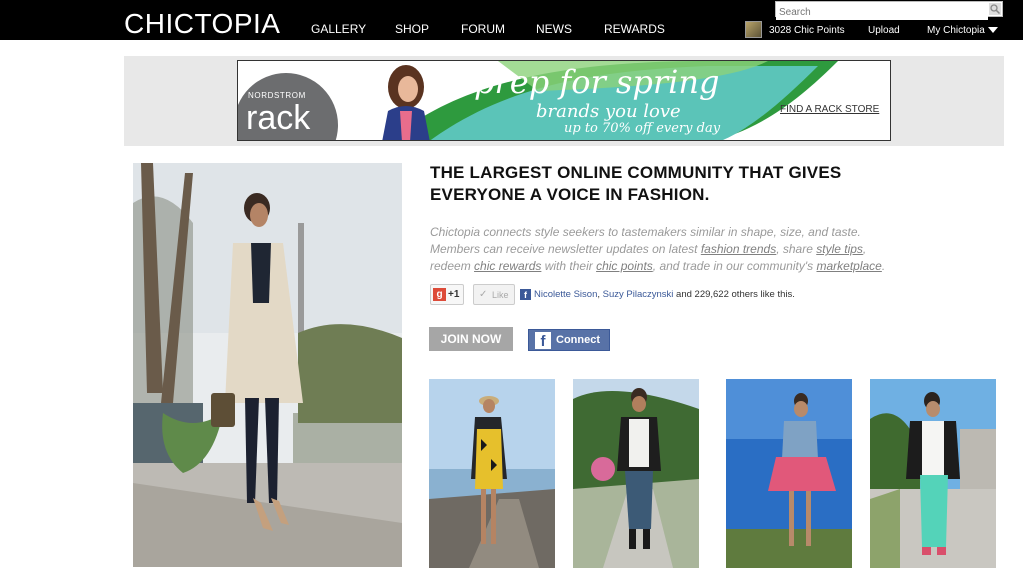 The image size is (1023, 574). What do you see at coordinates (753, 29) in the screenshot?
I see `avatar` at bounding box center [753, 29].